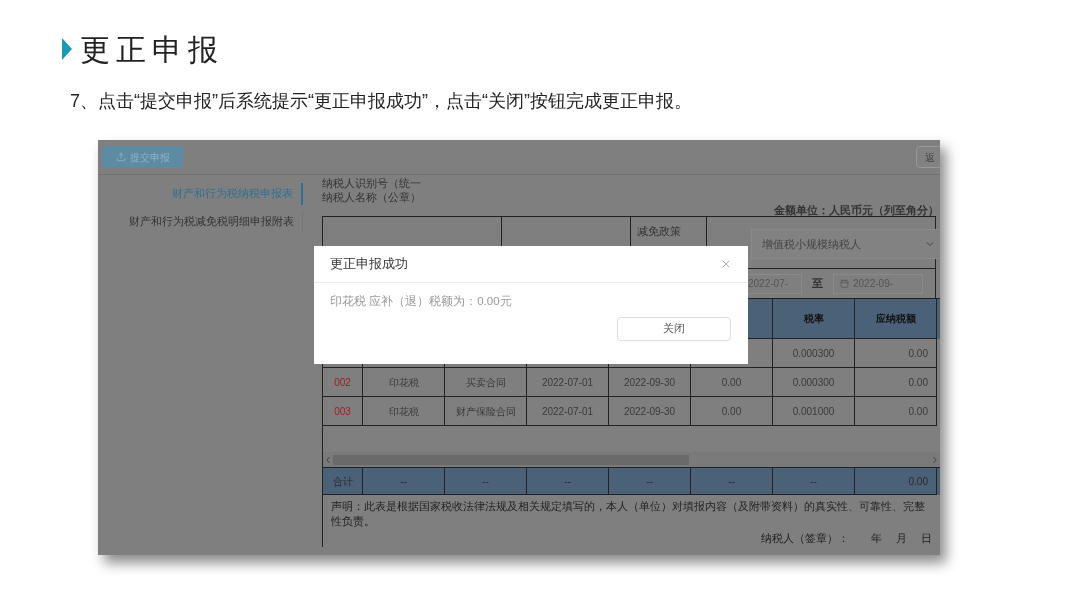 Image resolution: width=1080 pixels, height=608 pixels. What do you see at coordinates (935, 459) in the screenshot?
I see `scroll-right-icon` at bounding box center [935, 459].